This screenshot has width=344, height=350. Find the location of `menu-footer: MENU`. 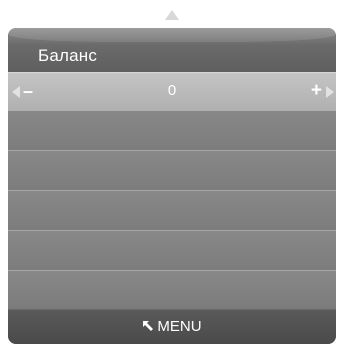

menu-footer: MENU is located at coordinates (172, 326).